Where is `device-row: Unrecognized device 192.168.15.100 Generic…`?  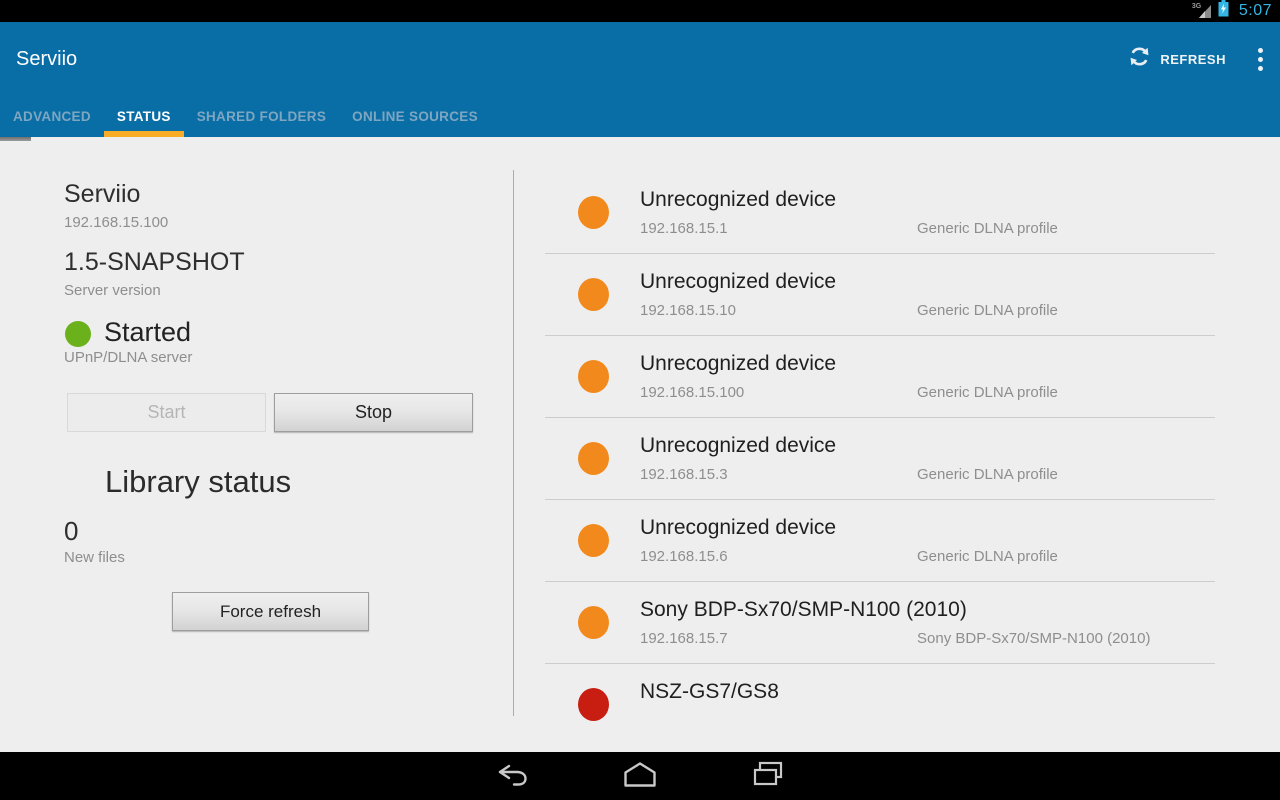
device-row: Unrecognized device 192.168.15.100 Generic… is located at coordinates (883, 377).